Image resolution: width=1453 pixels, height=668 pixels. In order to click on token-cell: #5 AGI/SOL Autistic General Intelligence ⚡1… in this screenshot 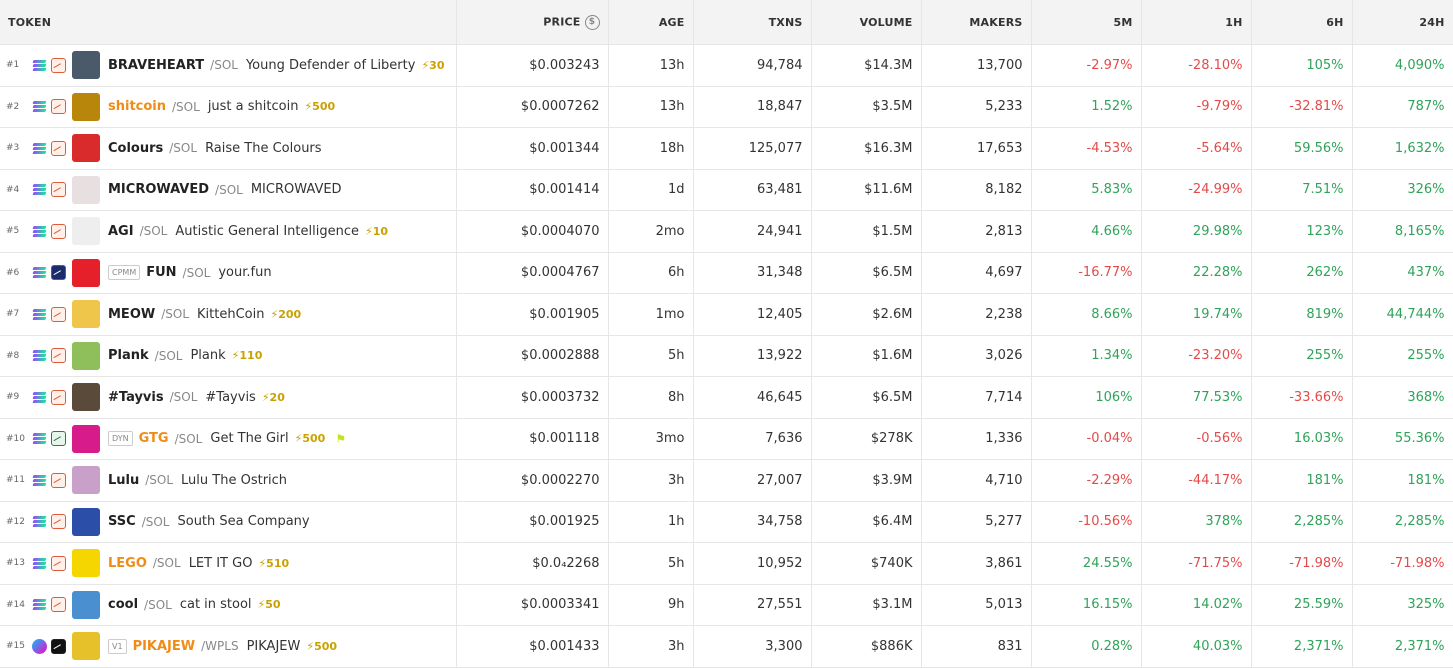, I will do `click(228, 231)`.